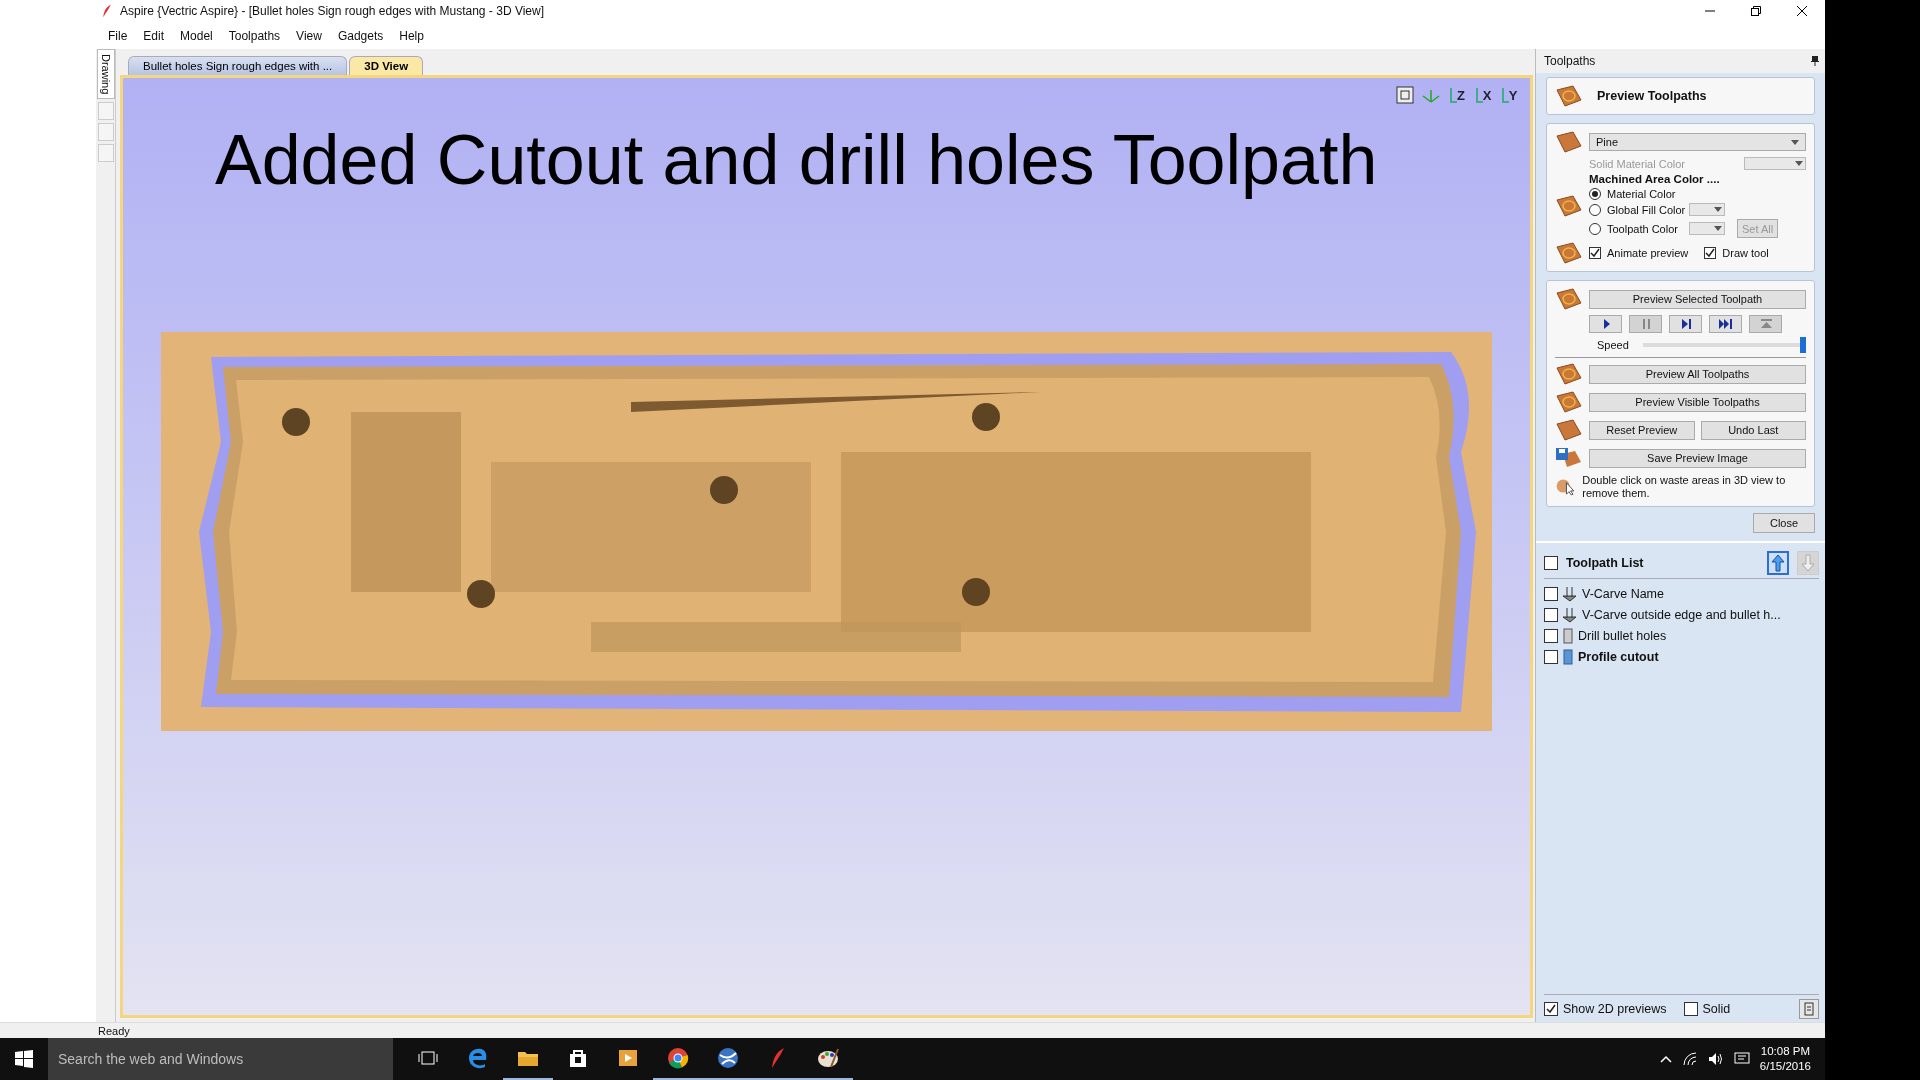 Image resolution: width=1920 pixels, height=1080 pixels. I want to click on solid-color-label: Solid Material Color, so click(1637, 163).